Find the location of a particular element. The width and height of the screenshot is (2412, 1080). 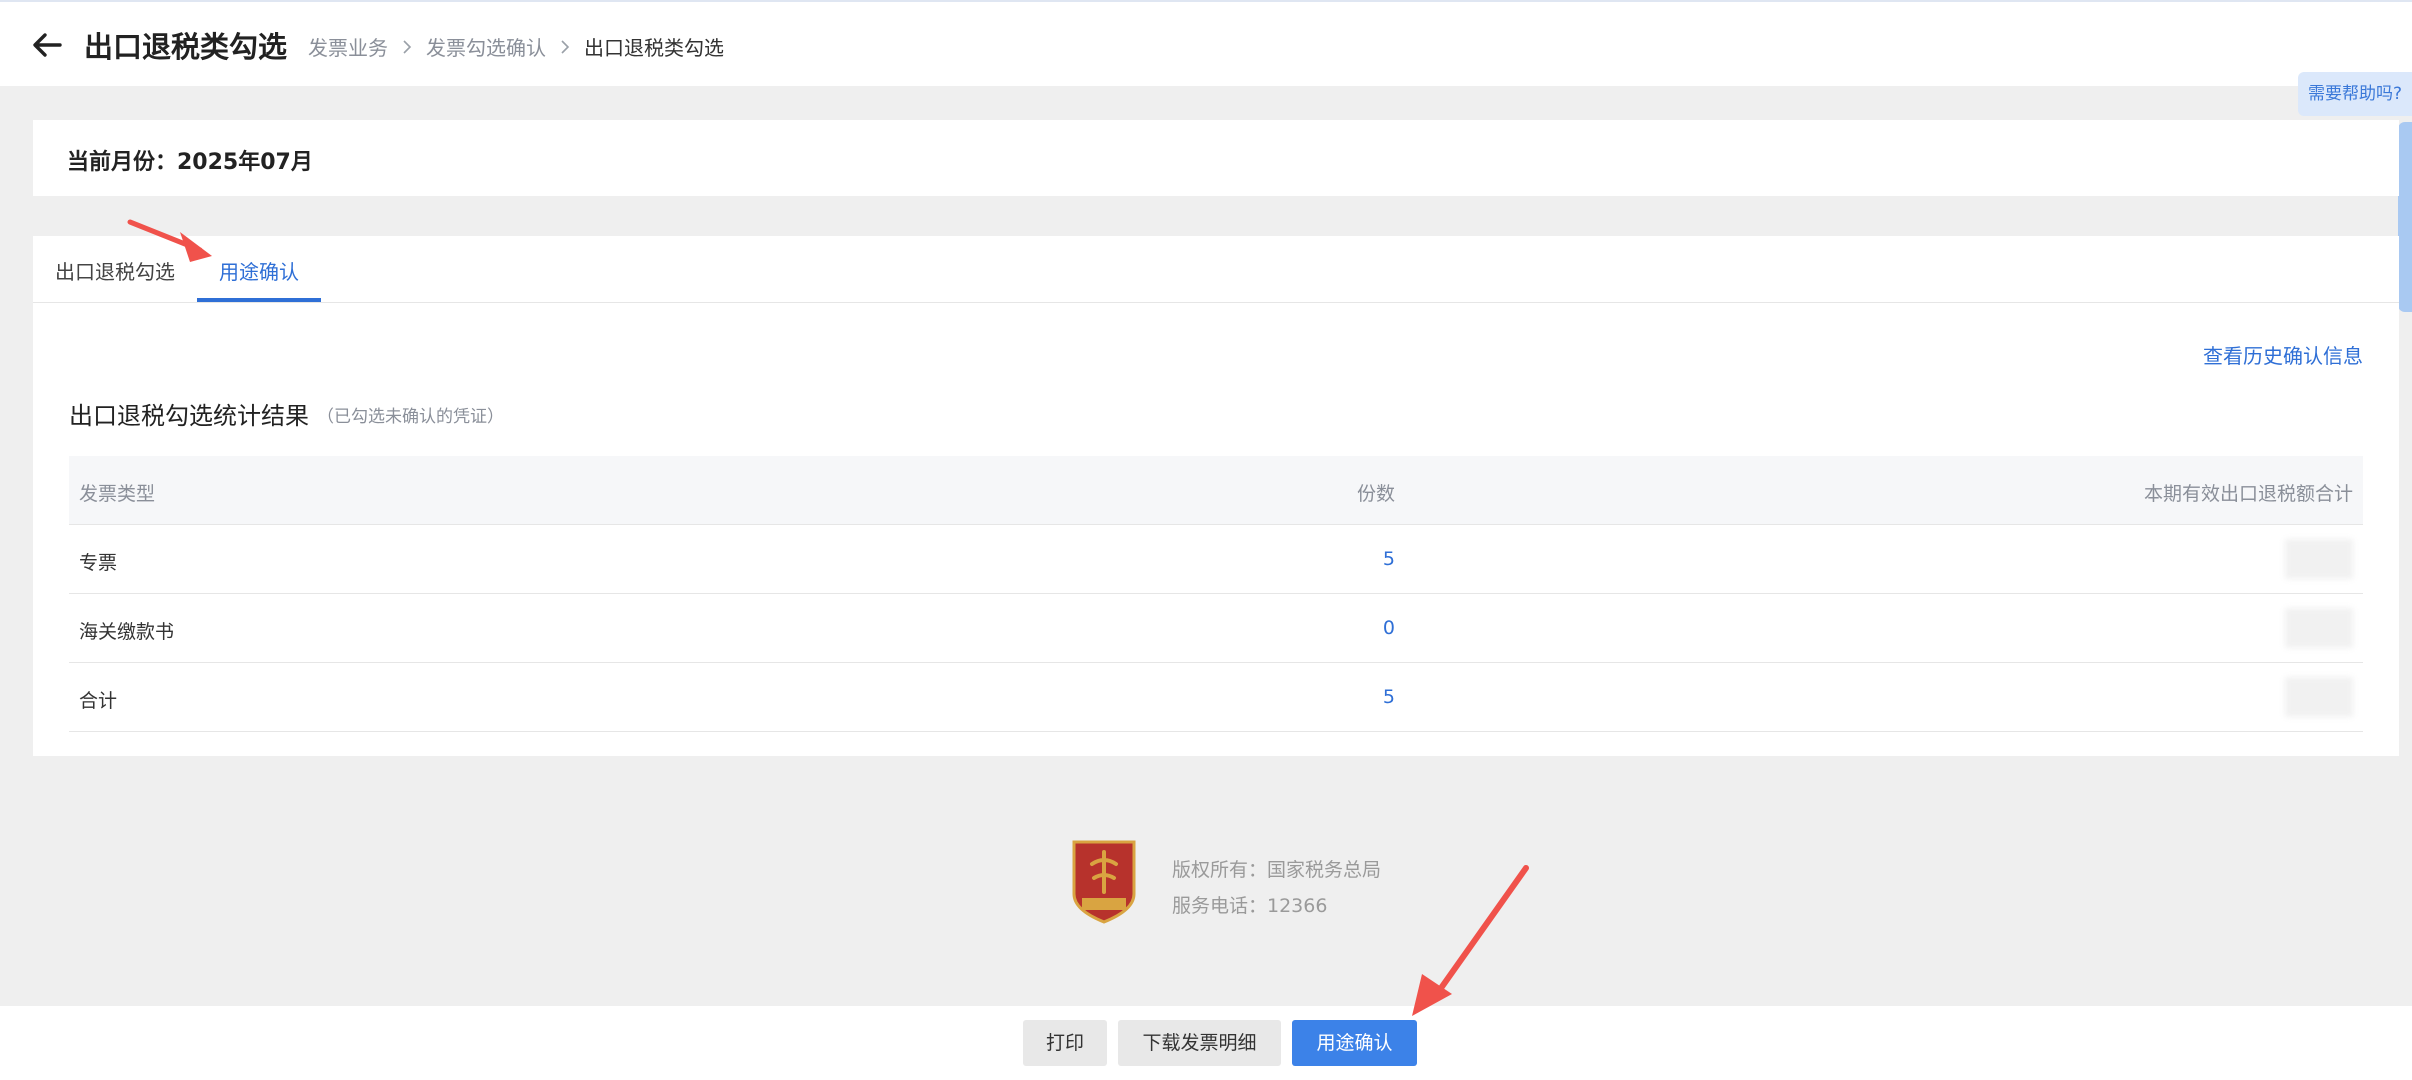

breadcrumb-item-invoice-business: 发票业务 is located at coordinates (348, 46).